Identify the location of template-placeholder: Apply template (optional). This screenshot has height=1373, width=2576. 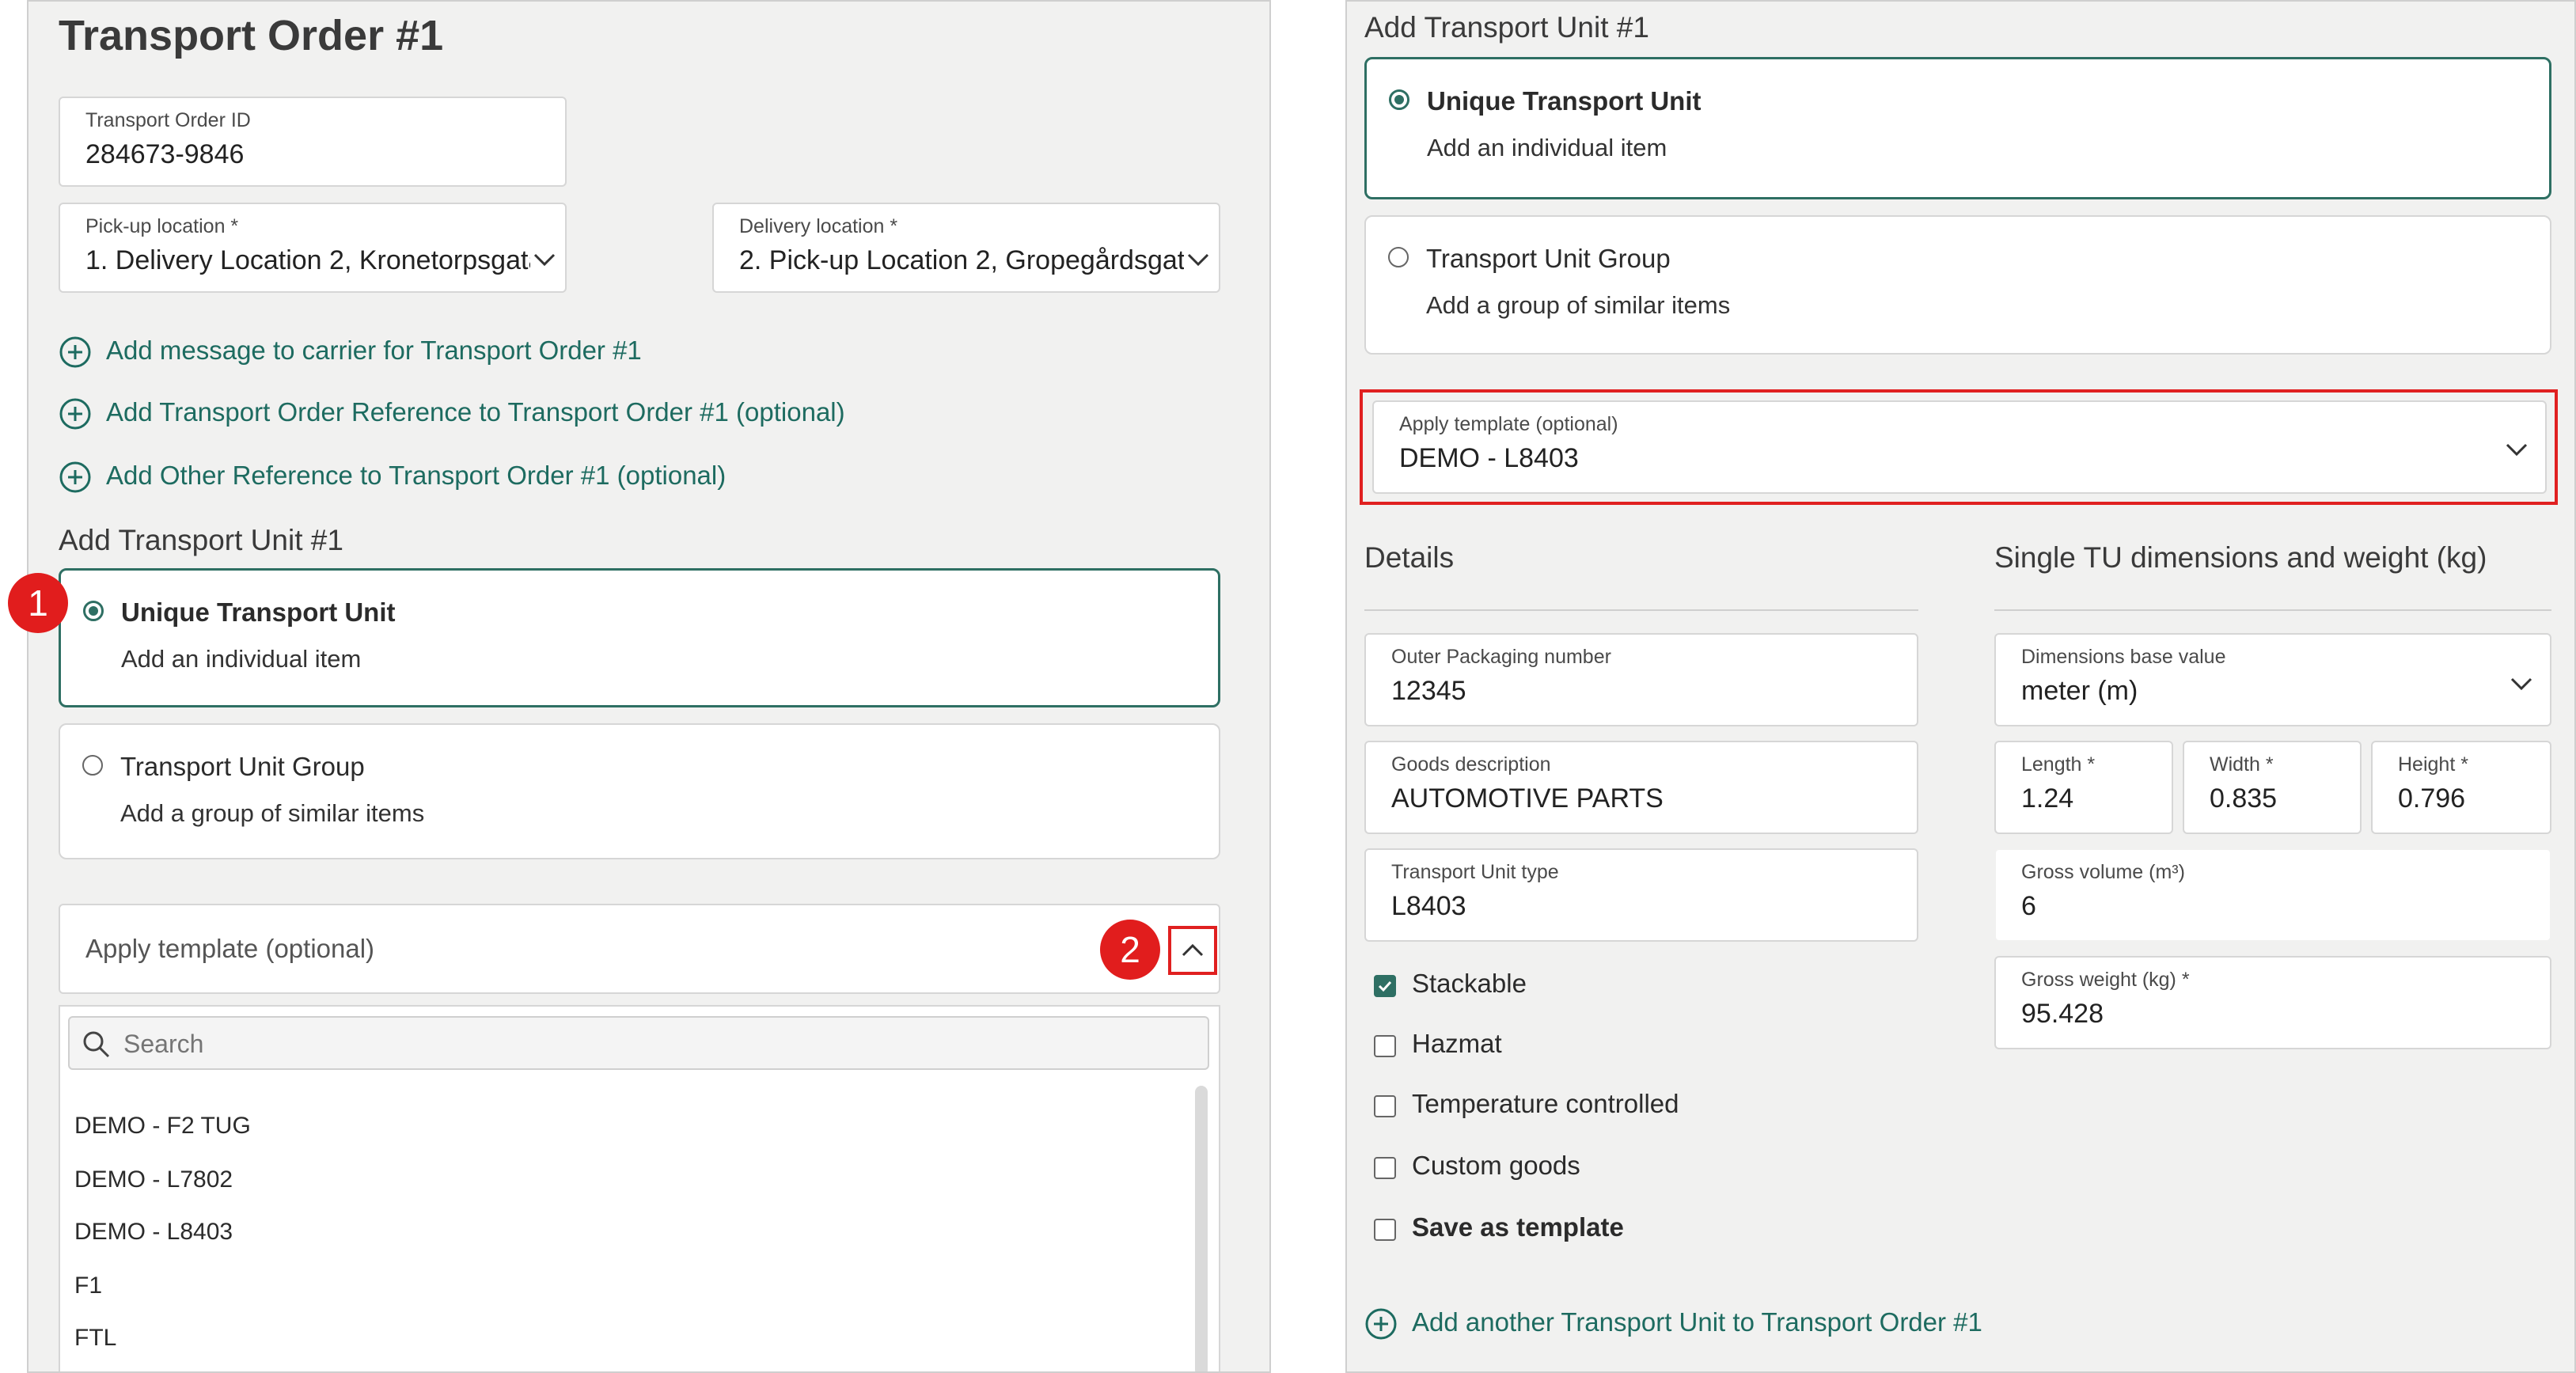
(230, 949).